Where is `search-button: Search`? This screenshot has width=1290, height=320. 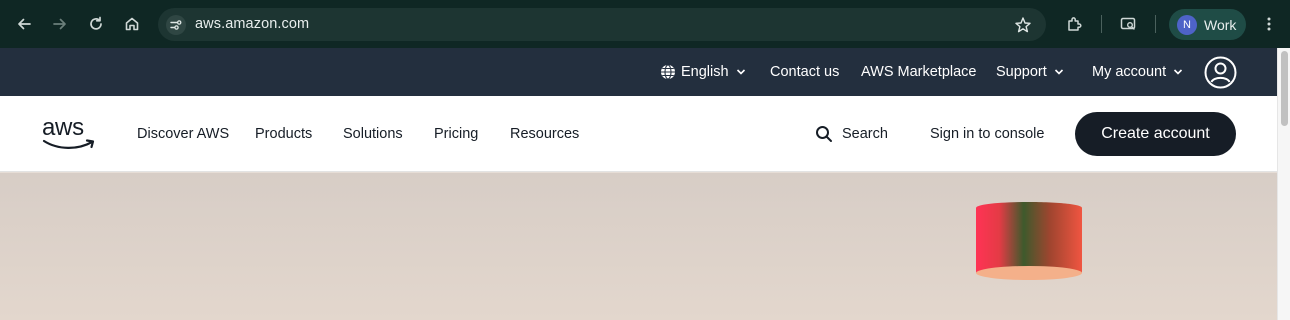
search-button: Search is located at coordinates (851, 134).